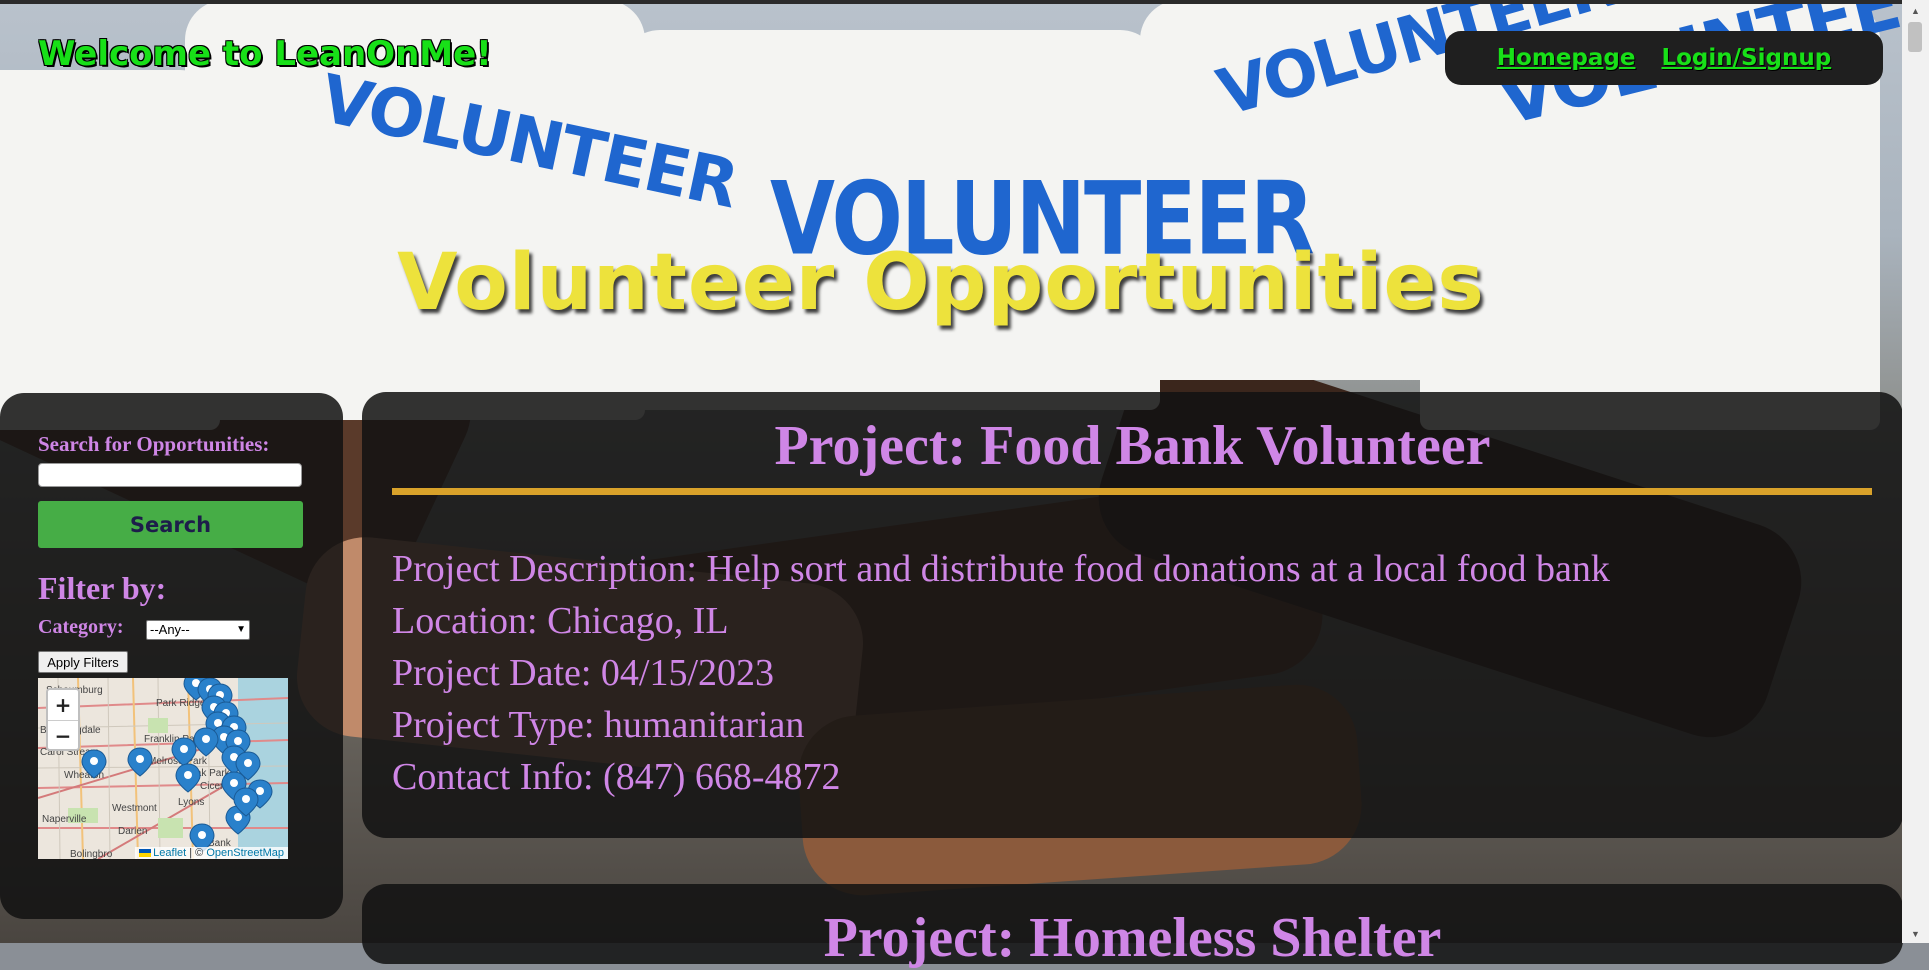 This screenshot has width=1929, height=970. What do you see at coordinates (1132, 446) in the screenshot?
I see `project-title: Project: Food Bank Volunteer` at bounding box center [1132, 446].